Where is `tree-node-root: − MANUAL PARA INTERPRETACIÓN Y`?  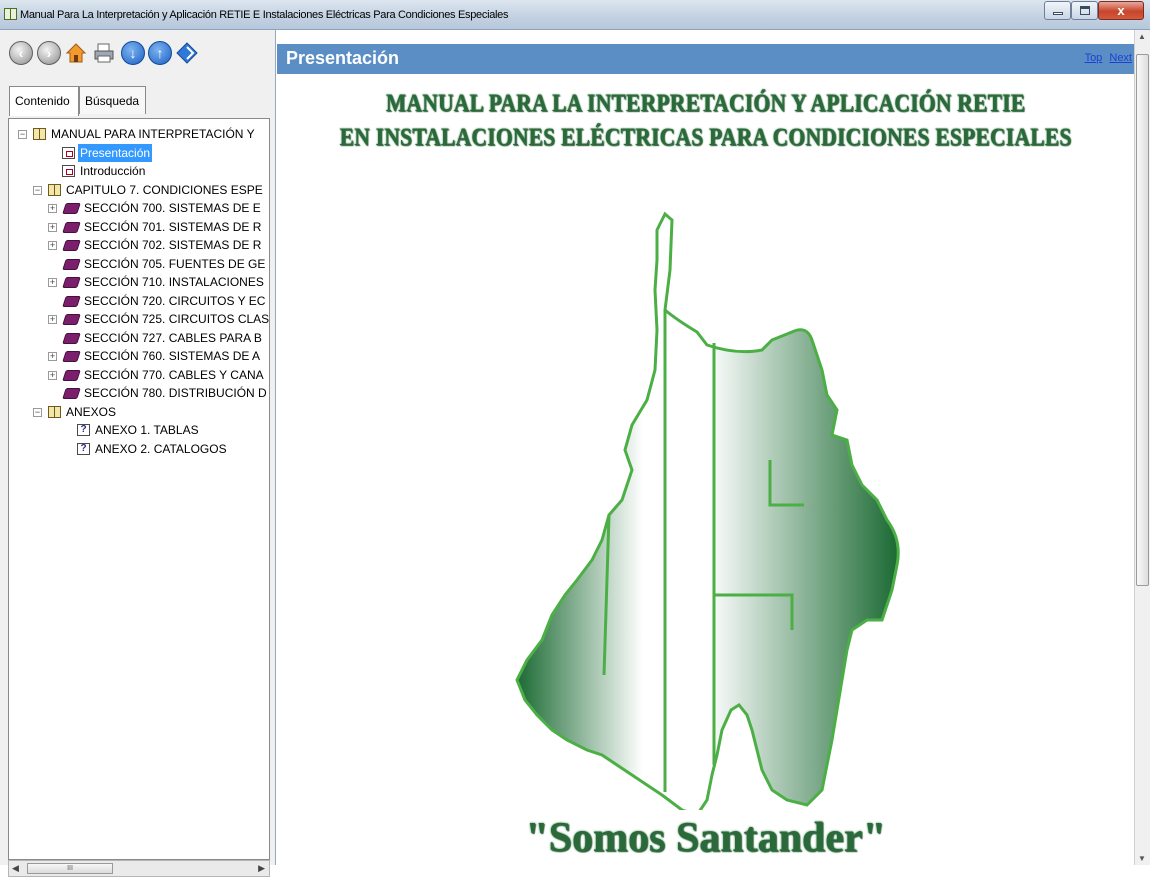 tree-node-root: − MANUAL PARA INTERPRETACIÓN Y is located at coordinates (139, 134).